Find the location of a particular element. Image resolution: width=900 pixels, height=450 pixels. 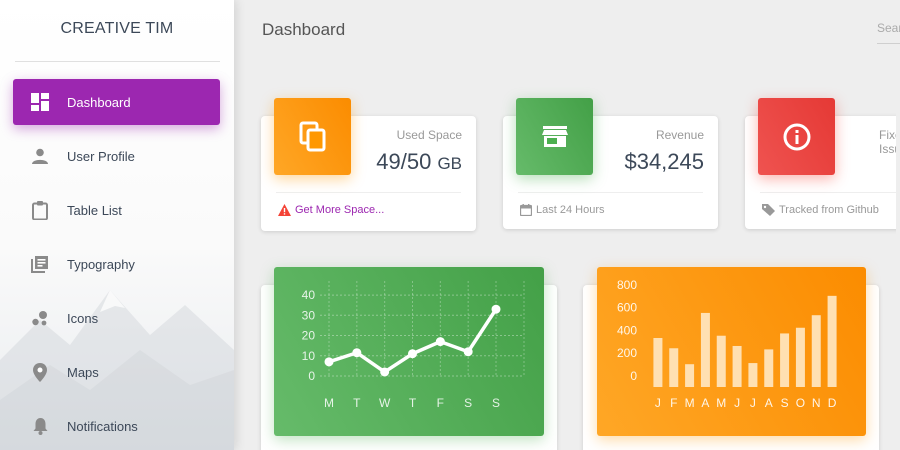

y-tick-label: 200 is located at coordinates (627, 353).